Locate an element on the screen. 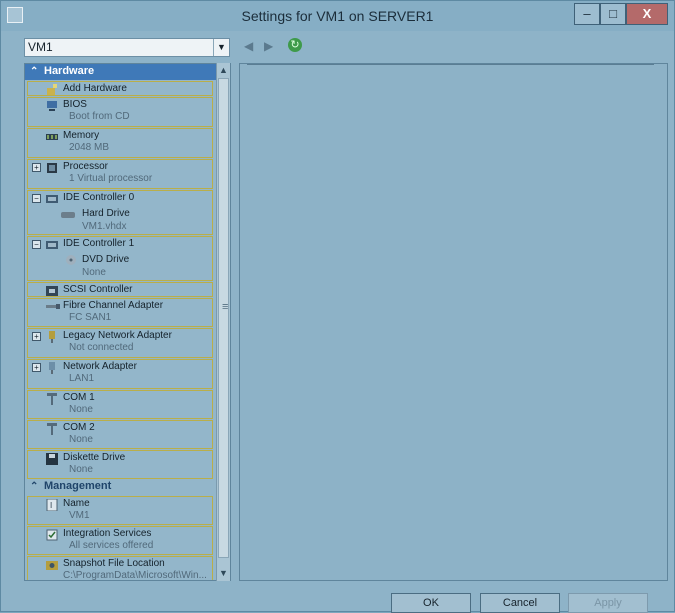  tree-item-scsi-controller: SCSI Controller is located at coordinates (120, 289).